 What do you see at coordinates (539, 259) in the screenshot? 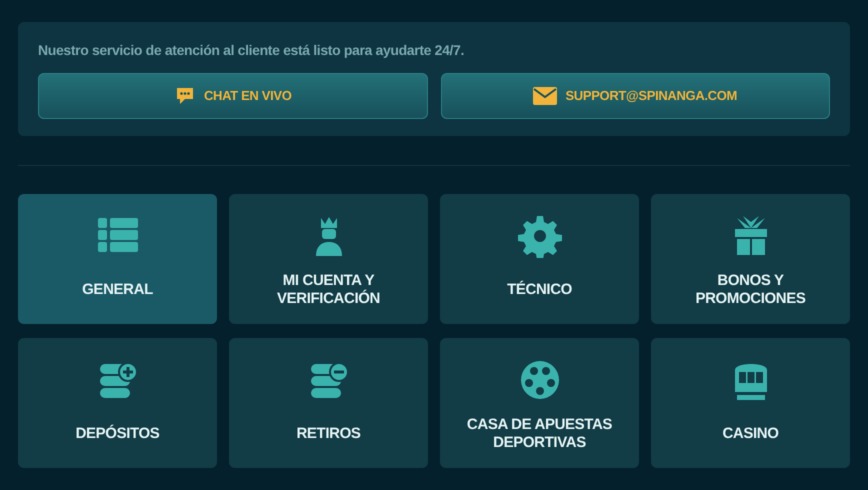
I see `category-card: TÉCNICO` at bounding box center [539, 259].